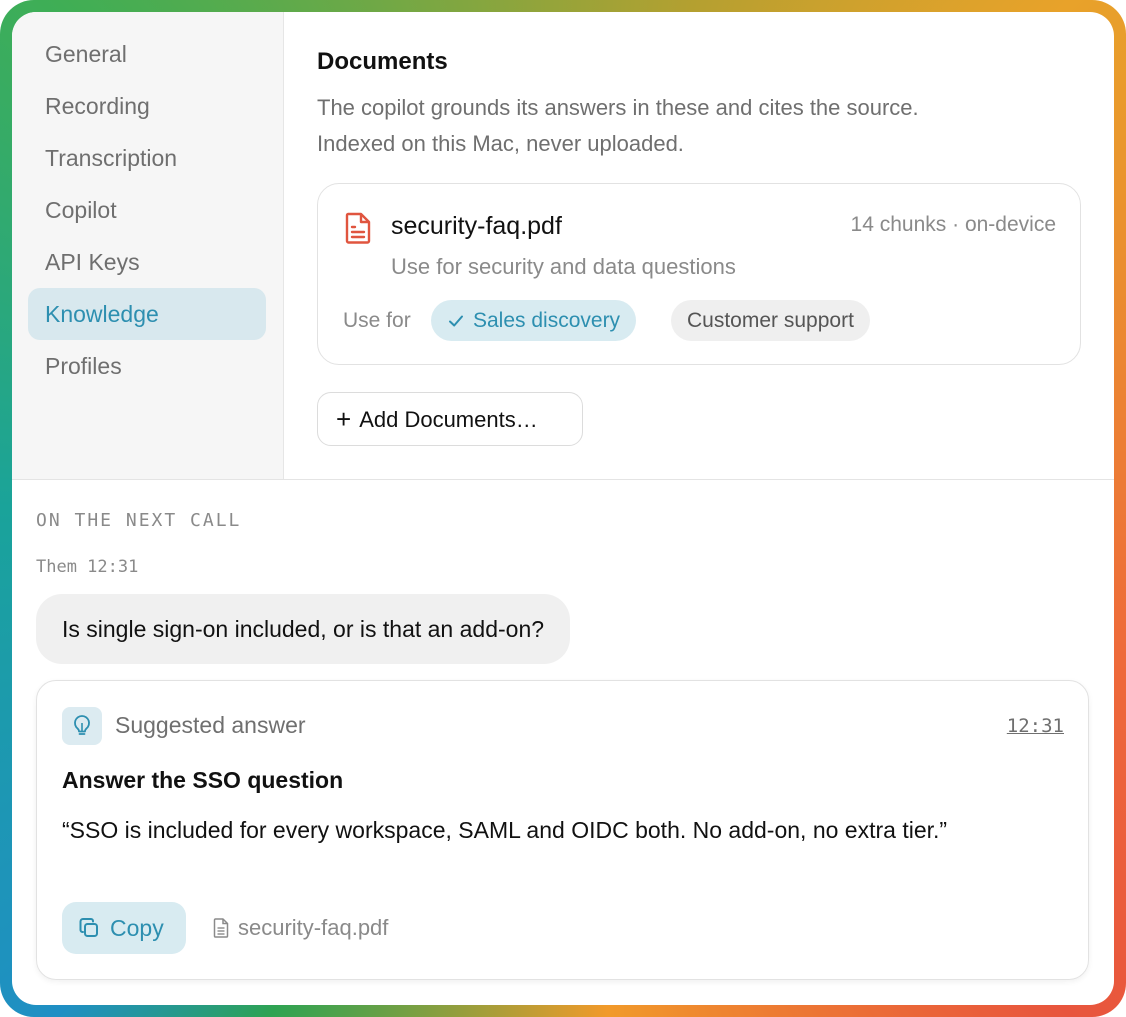  I want to click on suggested-answer-label: Suggested answer, so click(210, 725).